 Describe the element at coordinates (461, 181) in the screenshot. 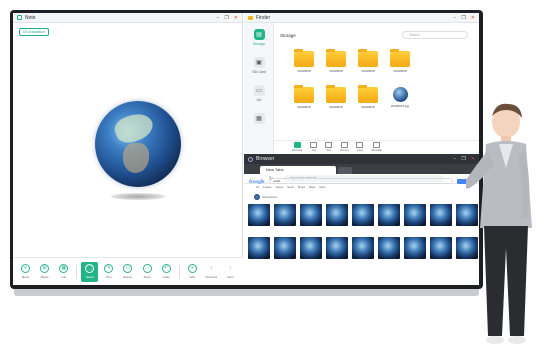

I see `search-button` at that location.